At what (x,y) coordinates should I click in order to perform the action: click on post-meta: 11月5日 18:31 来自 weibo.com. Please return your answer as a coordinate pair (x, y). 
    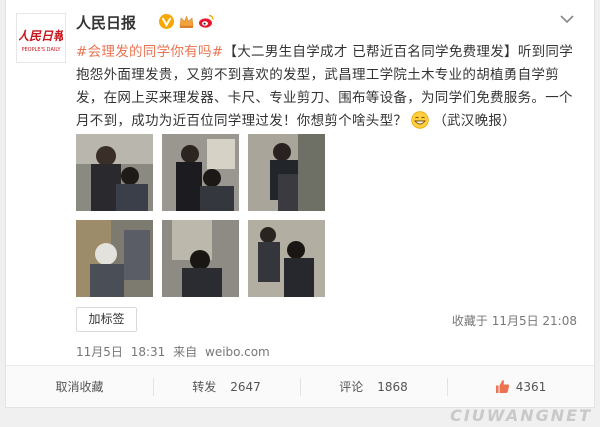
    Looking at the image, I should click on (175, 351).